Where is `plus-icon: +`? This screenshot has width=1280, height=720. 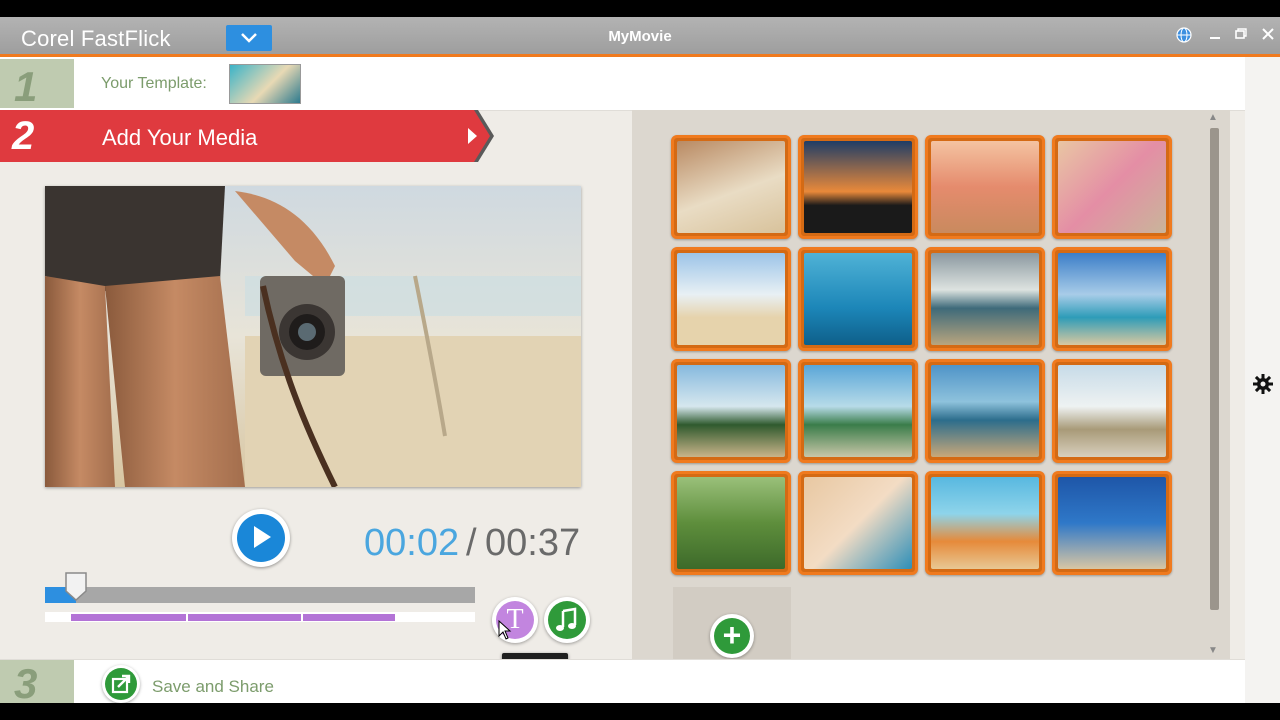
plus-icon: + is located at coordinates (732, 636).